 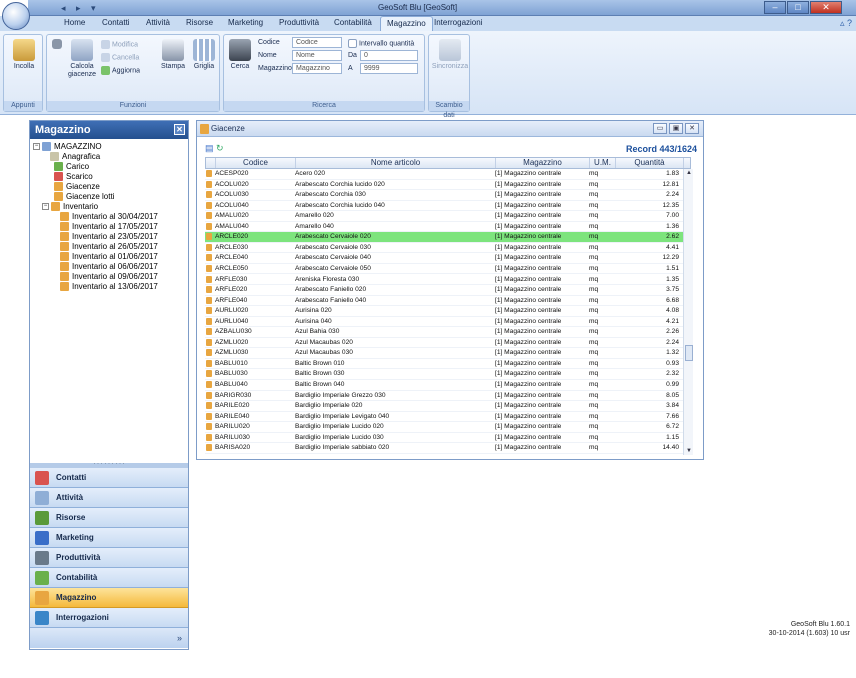 I want to click on restore-icon: ▣, so click(x=676, y=128).